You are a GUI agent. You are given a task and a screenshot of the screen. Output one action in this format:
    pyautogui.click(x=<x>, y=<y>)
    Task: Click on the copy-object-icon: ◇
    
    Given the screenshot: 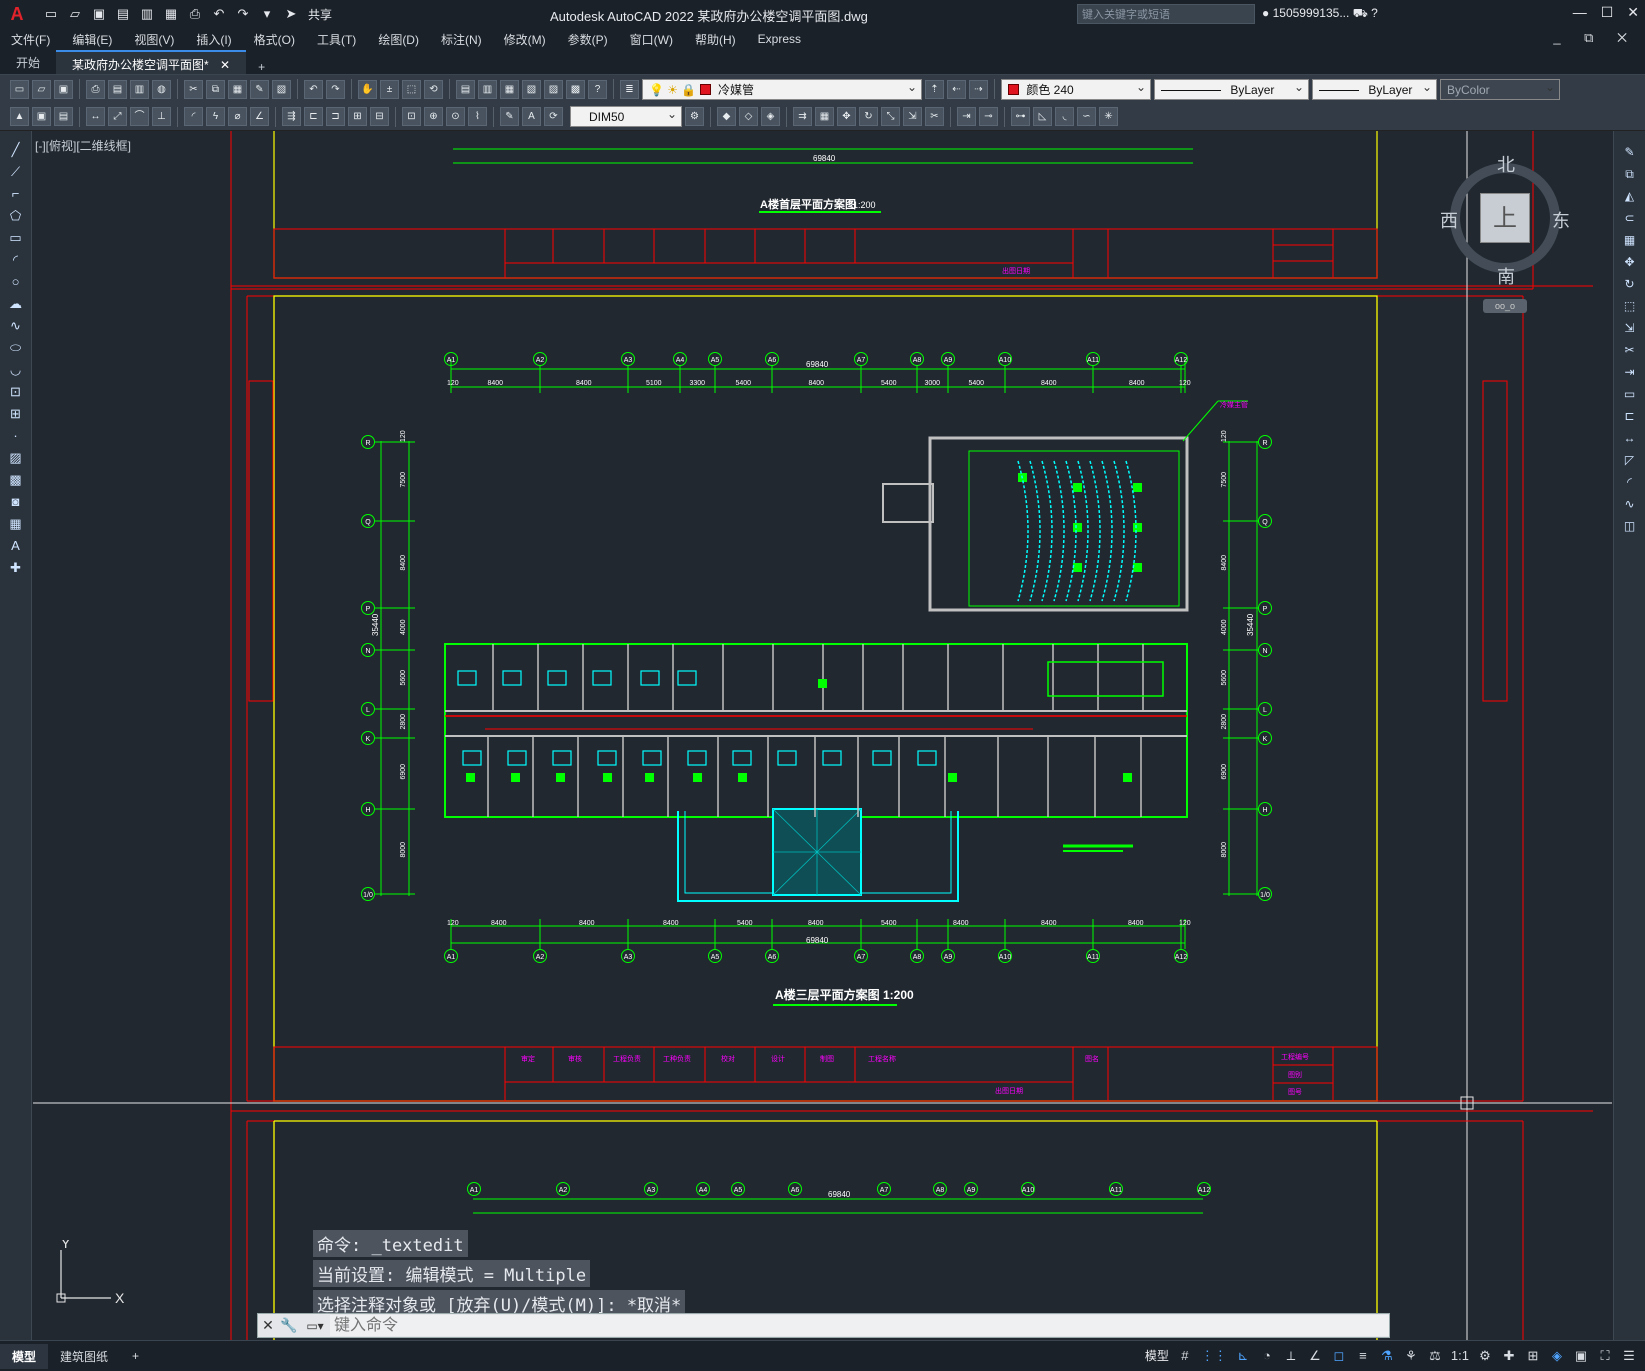 What is the action you would take?
    pyautogui.click(x=748, y=116)
    